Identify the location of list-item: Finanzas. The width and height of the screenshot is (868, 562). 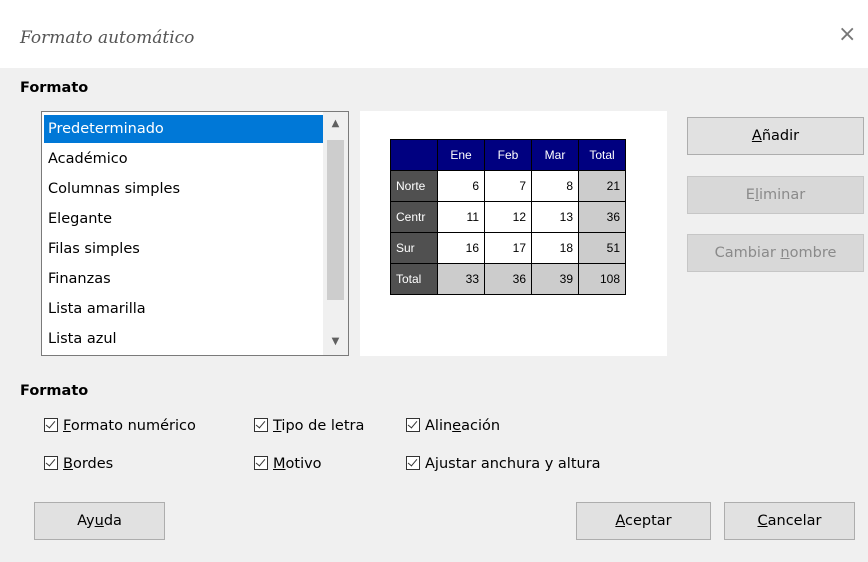
(184, 279).